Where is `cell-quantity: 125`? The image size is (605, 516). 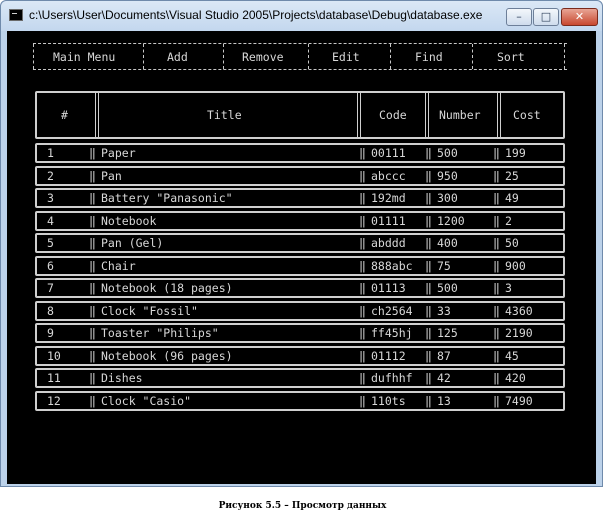 cell-quantity: 125 is located at coordinates (447, 333).